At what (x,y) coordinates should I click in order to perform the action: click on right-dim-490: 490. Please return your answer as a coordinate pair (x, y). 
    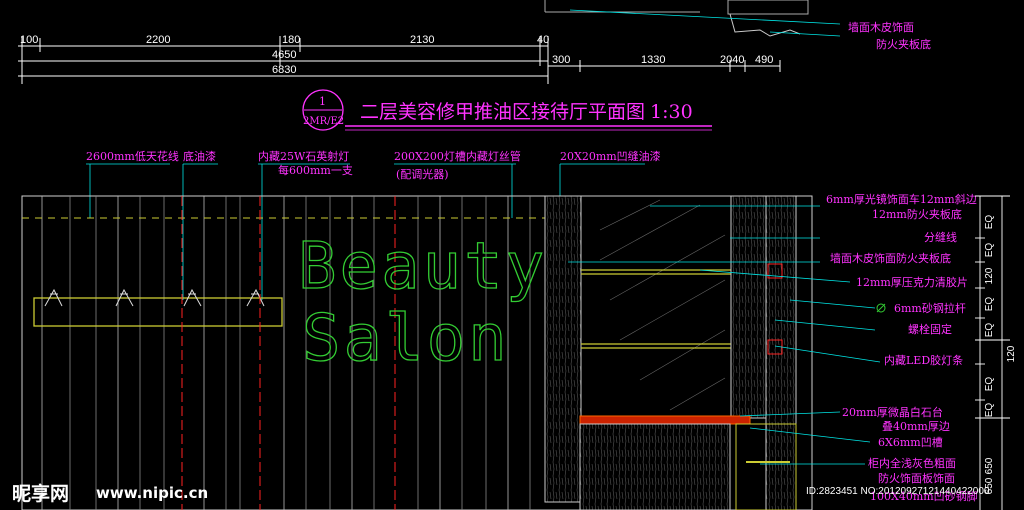
    Looking at the image, I should click on (764, 60).